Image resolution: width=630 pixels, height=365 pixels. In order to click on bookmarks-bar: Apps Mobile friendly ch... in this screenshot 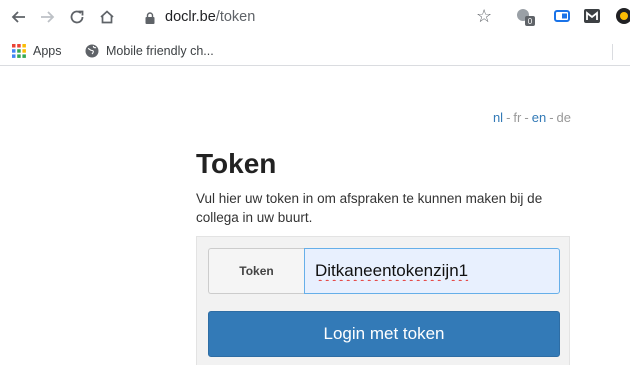, I will do `click(315, 51)`.